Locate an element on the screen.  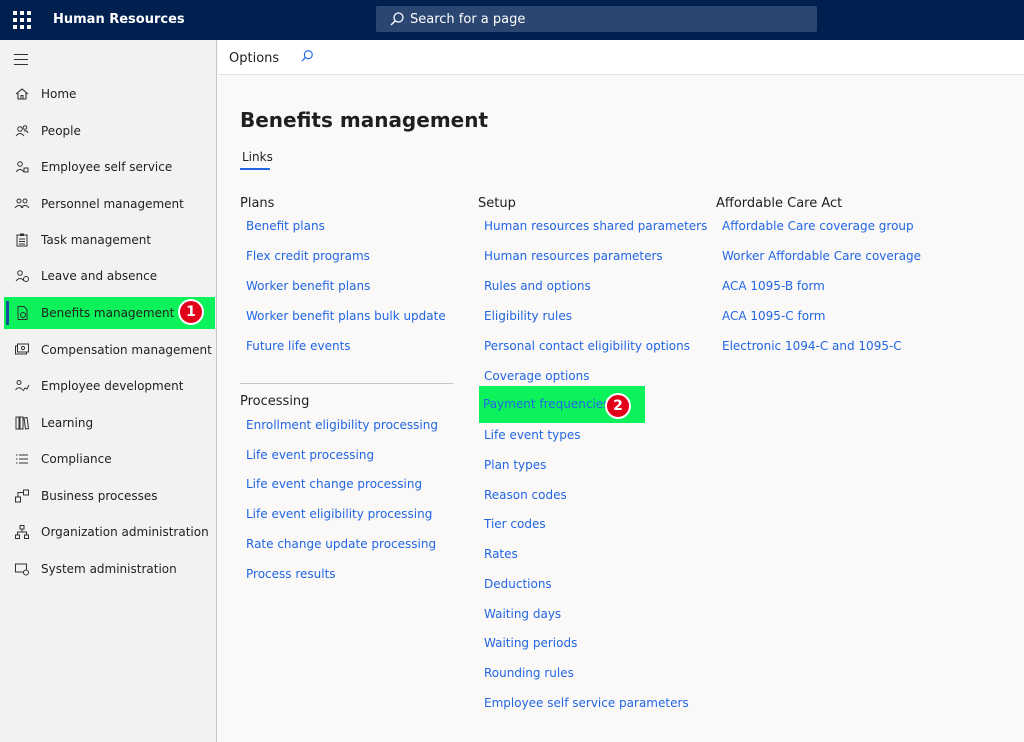
link-waiting-days: Waiting days is located at coordinates (522, 614).